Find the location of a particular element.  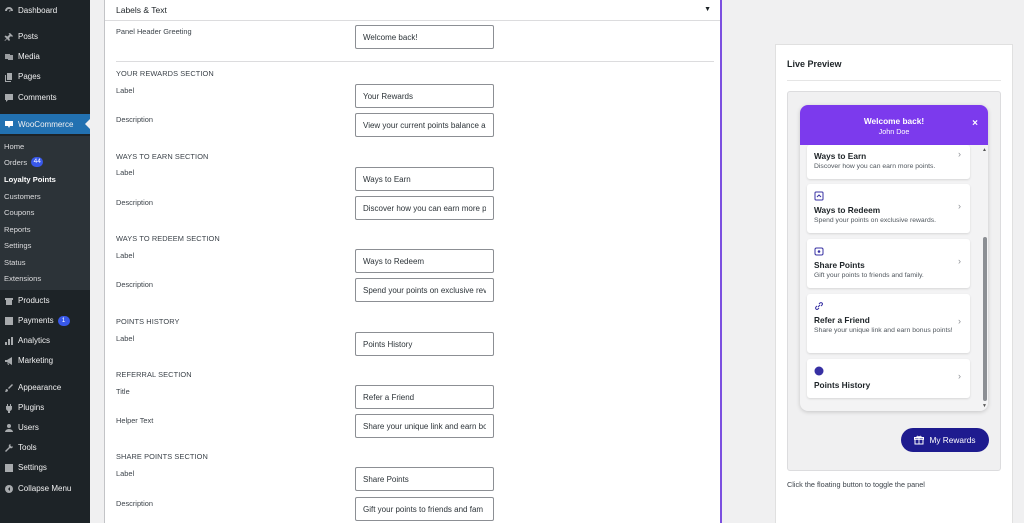

field-label: Panel Header Greeting is located at coordinates (154, 31).